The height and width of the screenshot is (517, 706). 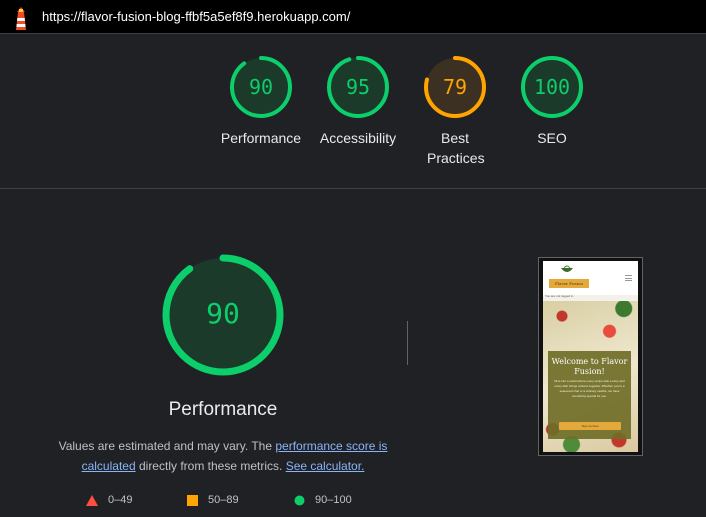 I want to click on gauge-performance-score: 90, so click(x=261, y=87).